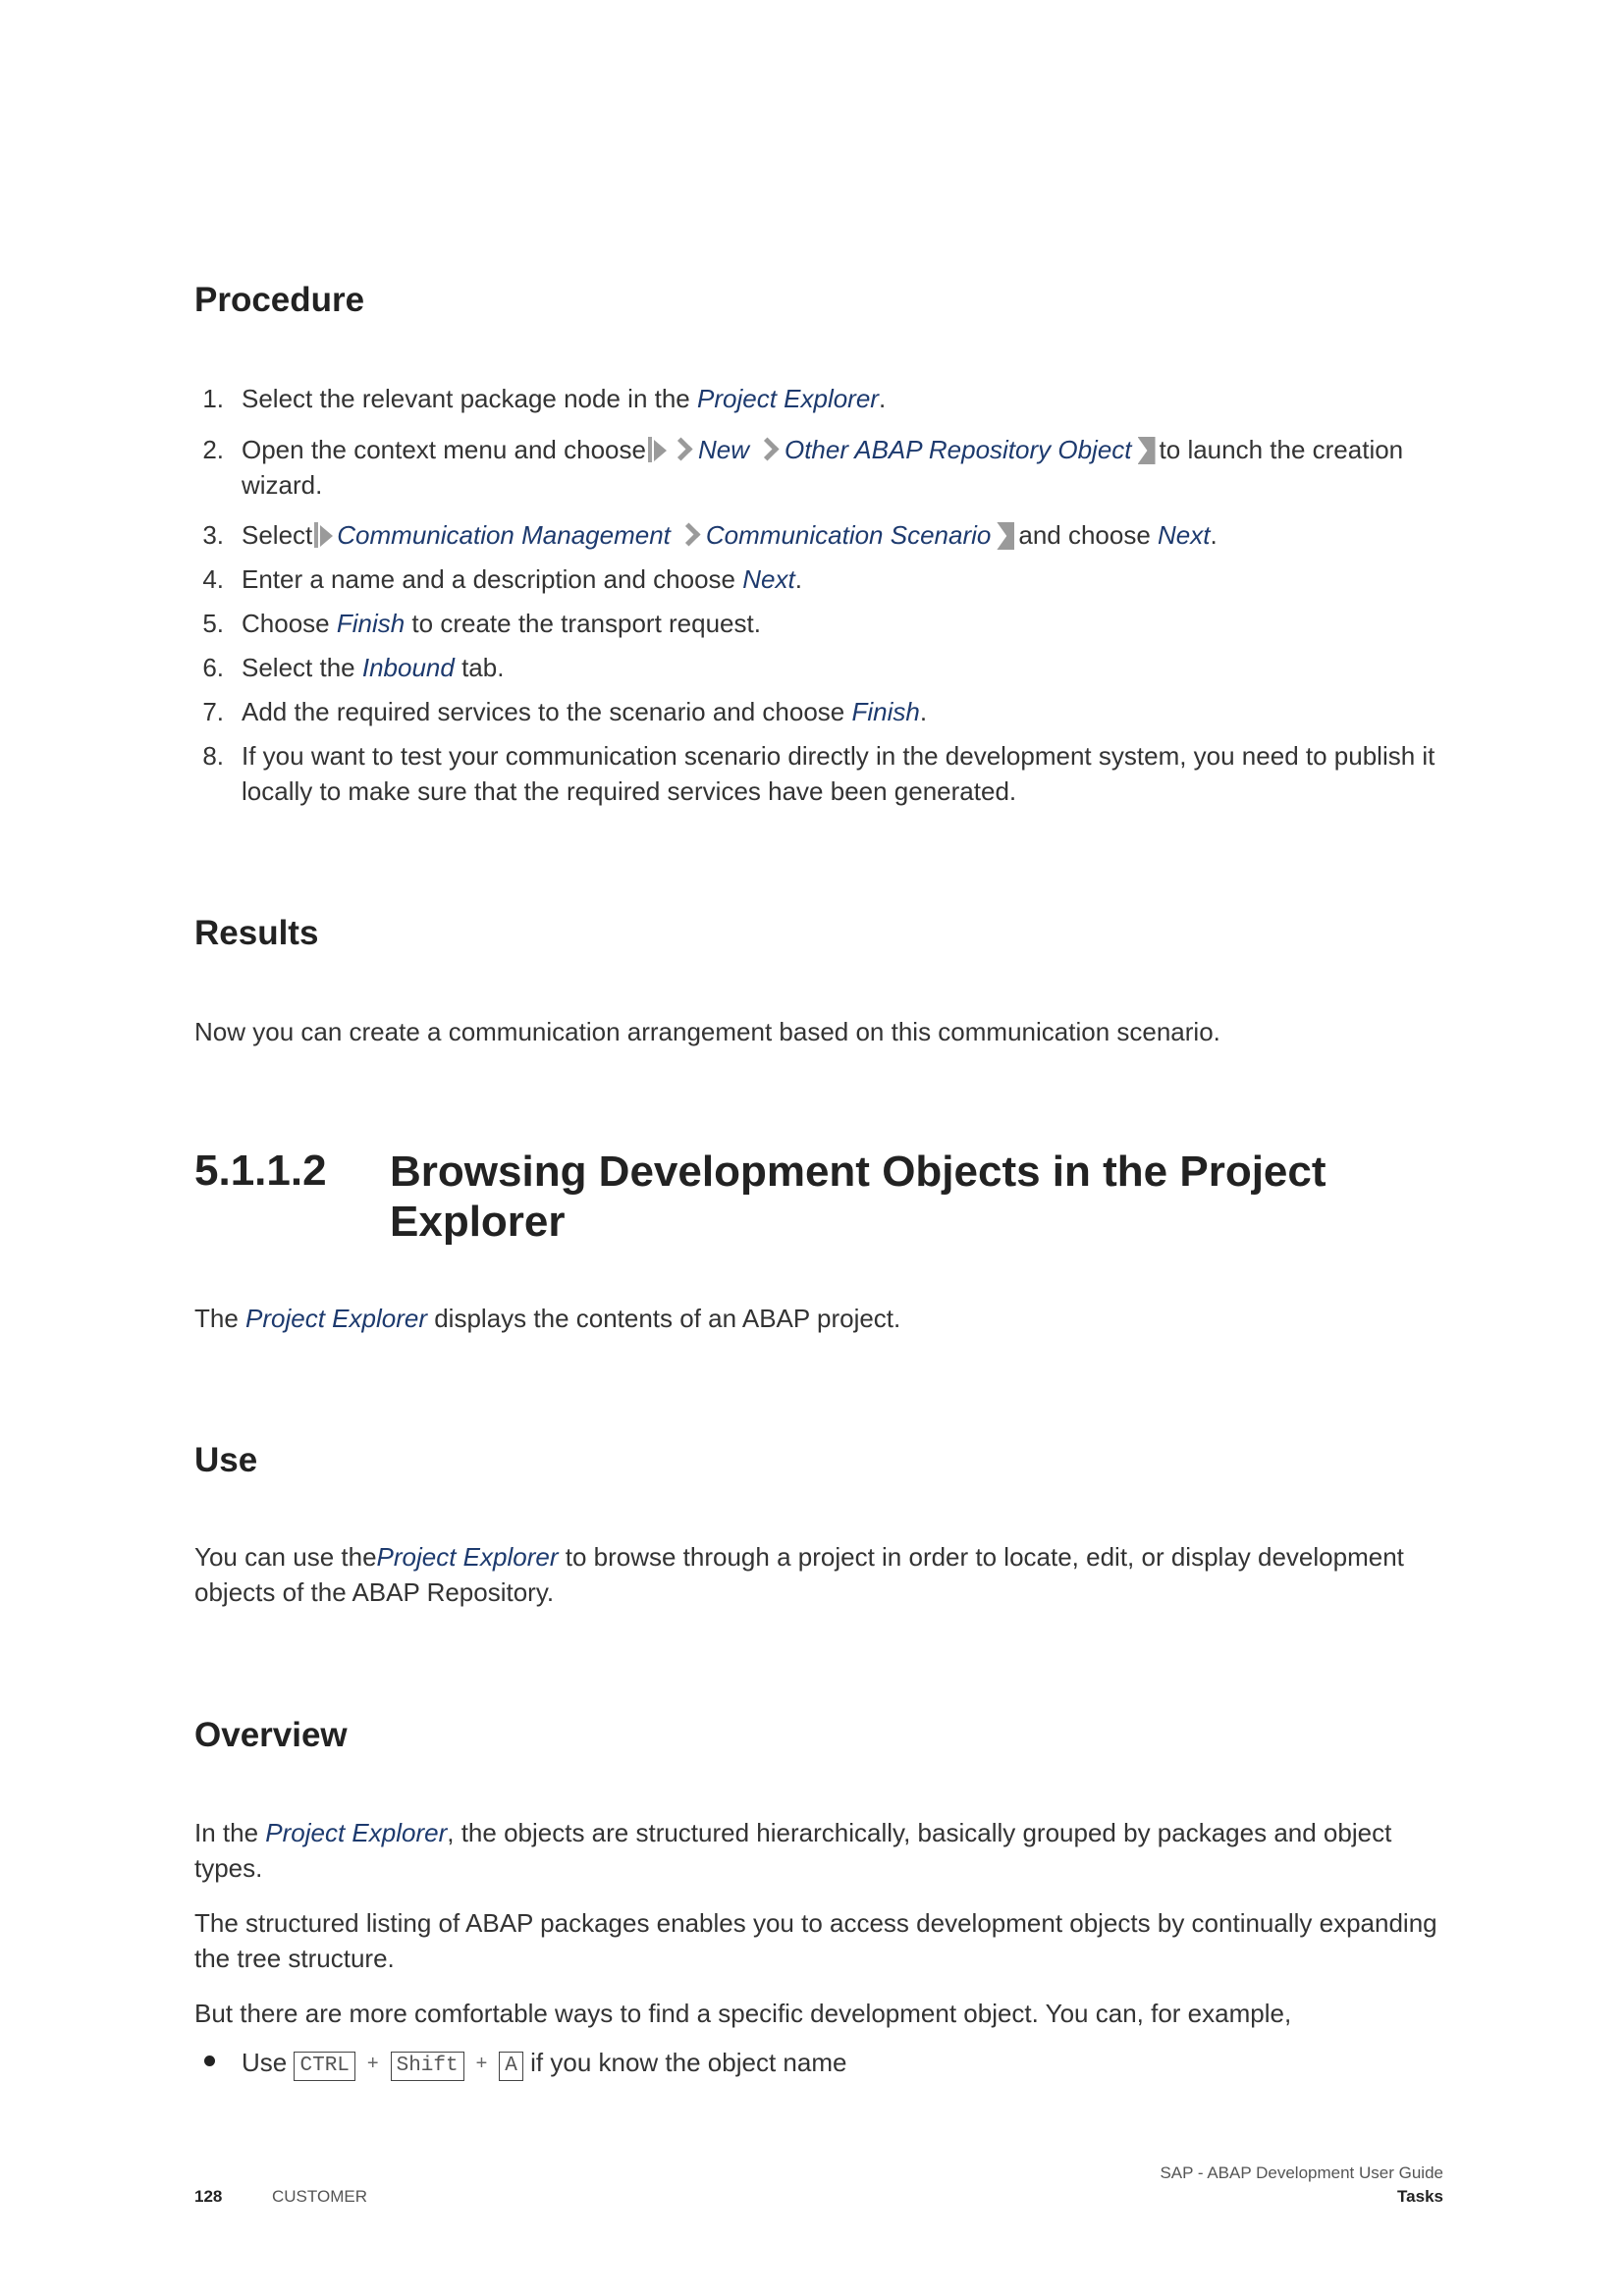 The width and height of the screenshot is (1624, 2296). Describe the element at coordinates (279, 300) in the screenshot. I see `procedure-heading: Procedure` at that location.